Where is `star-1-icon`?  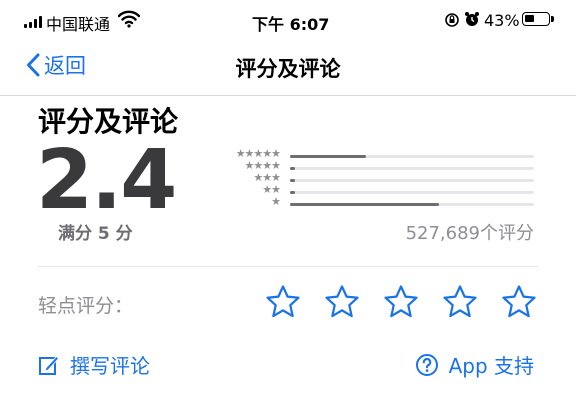
star-1-icon is located at coordinates (283, 302).